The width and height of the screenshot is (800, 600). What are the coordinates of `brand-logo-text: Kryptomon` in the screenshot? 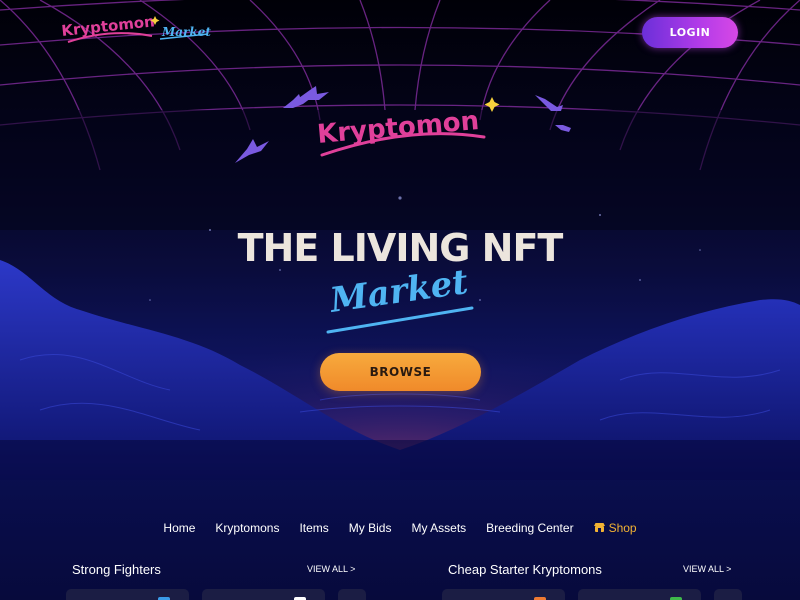 It's located at (108, 26).